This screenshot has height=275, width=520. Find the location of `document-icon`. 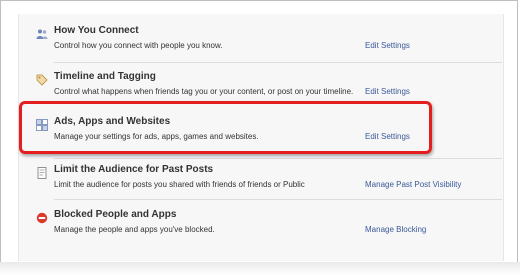

document-icon is located at coordinates (42, 172).